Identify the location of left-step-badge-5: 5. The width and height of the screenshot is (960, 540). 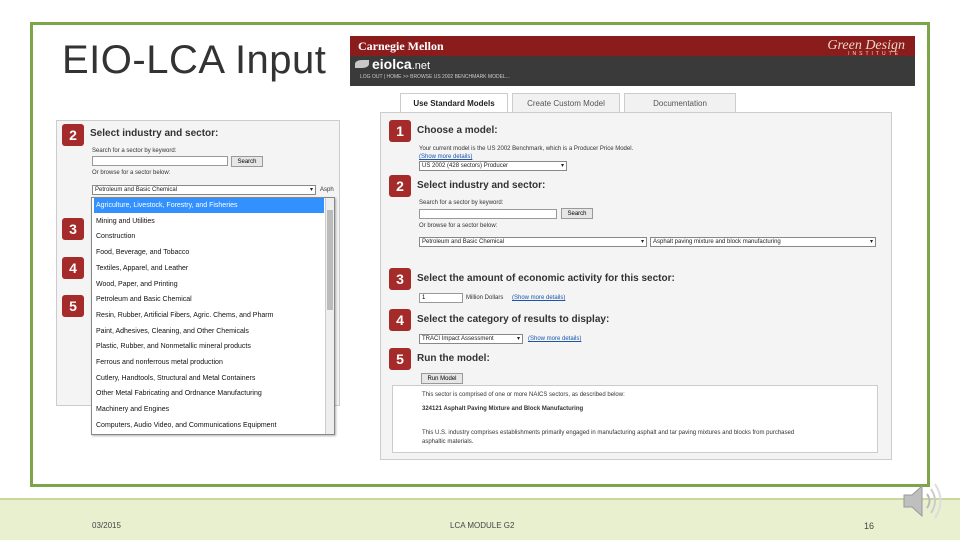
(73, 306).